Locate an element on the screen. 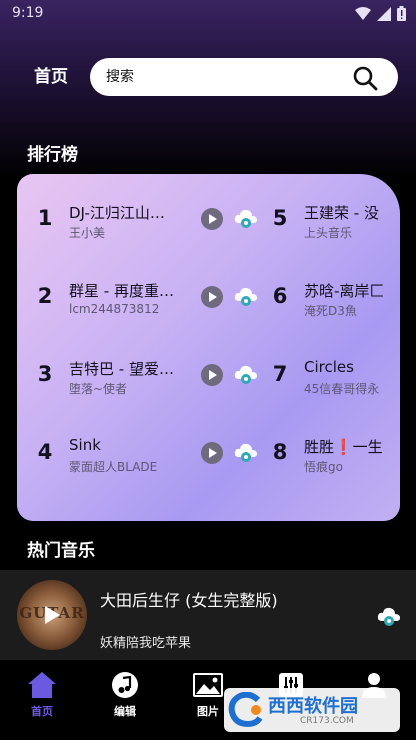  album-art: GUTAR is located at coordinates (52, 615).